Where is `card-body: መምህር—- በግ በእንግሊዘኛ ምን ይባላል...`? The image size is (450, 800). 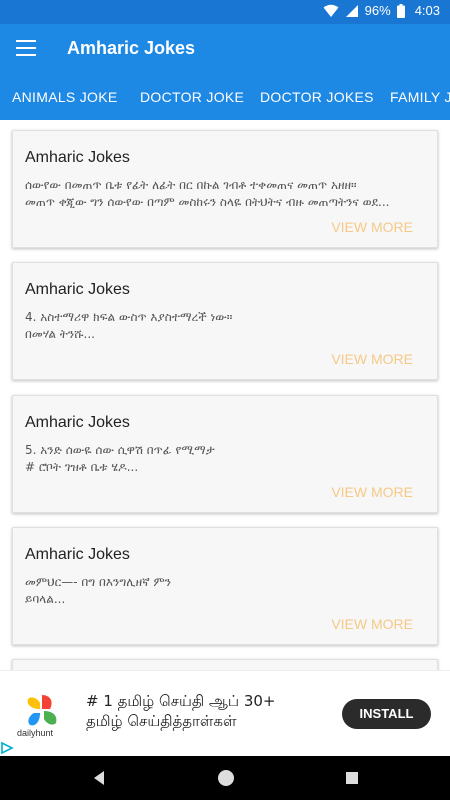 card-body: መምህር—- በግ በእንግሊዘኛ ምን ይባላል... is located at coordinates (98, 590).